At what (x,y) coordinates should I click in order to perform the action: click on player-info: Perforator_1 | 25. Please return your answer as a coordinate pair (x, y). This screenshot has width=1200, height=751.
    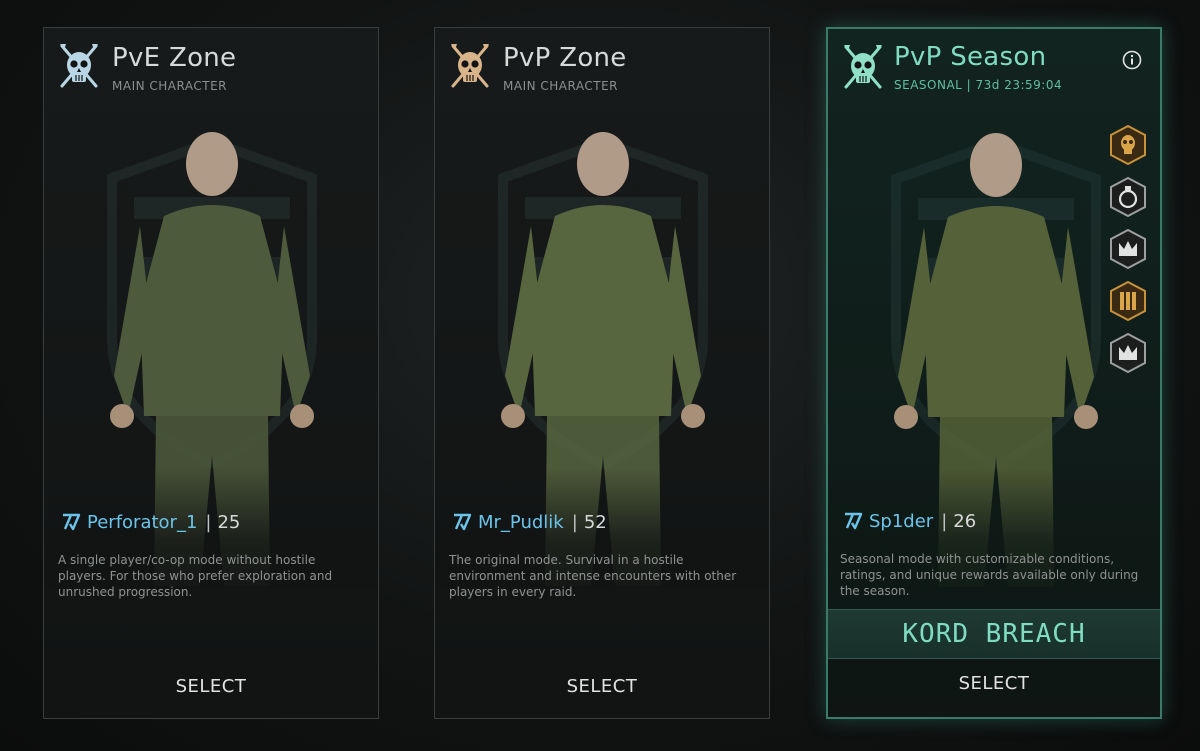
    Looking at the image, I should click on (150, 522).